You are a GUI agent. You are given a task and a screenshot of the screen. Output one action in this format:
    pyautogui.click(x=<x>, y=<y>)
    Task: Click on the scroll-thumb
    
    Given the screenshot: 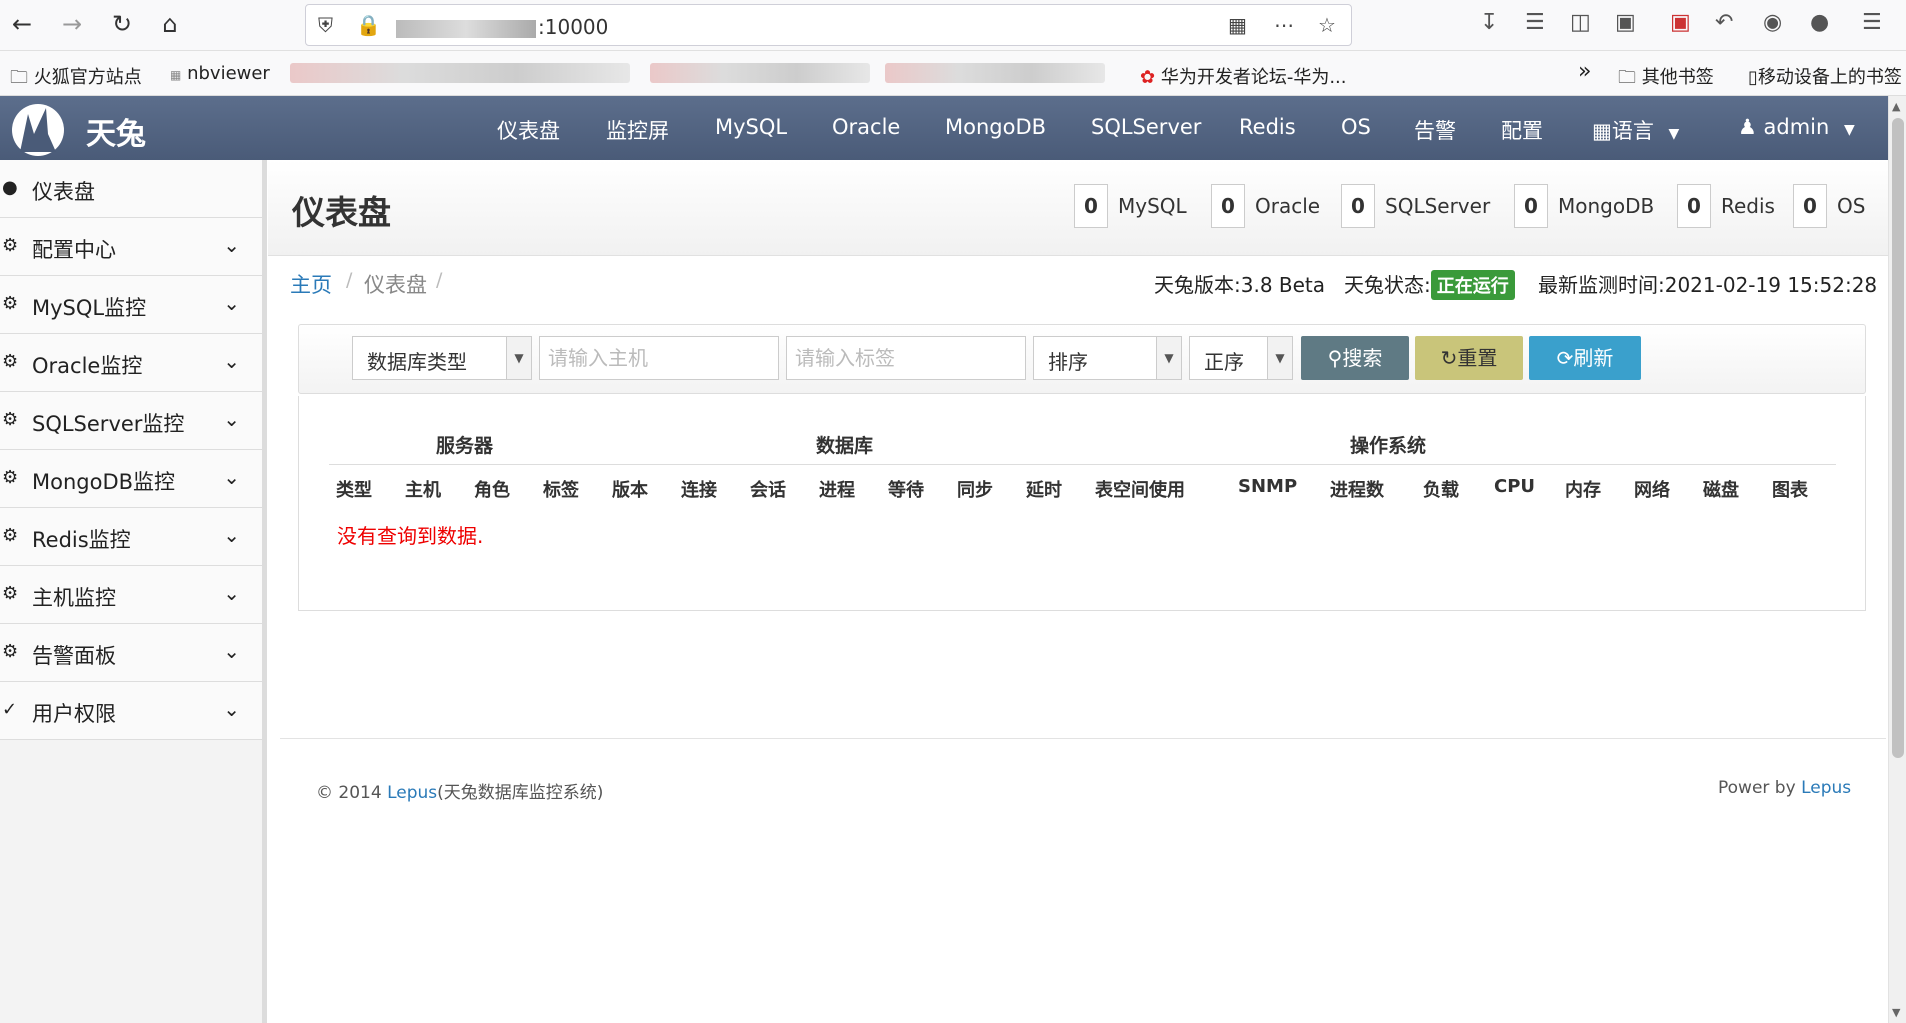 What is the action you would take?
    pyautogui.click(x=1898, y=438)
    